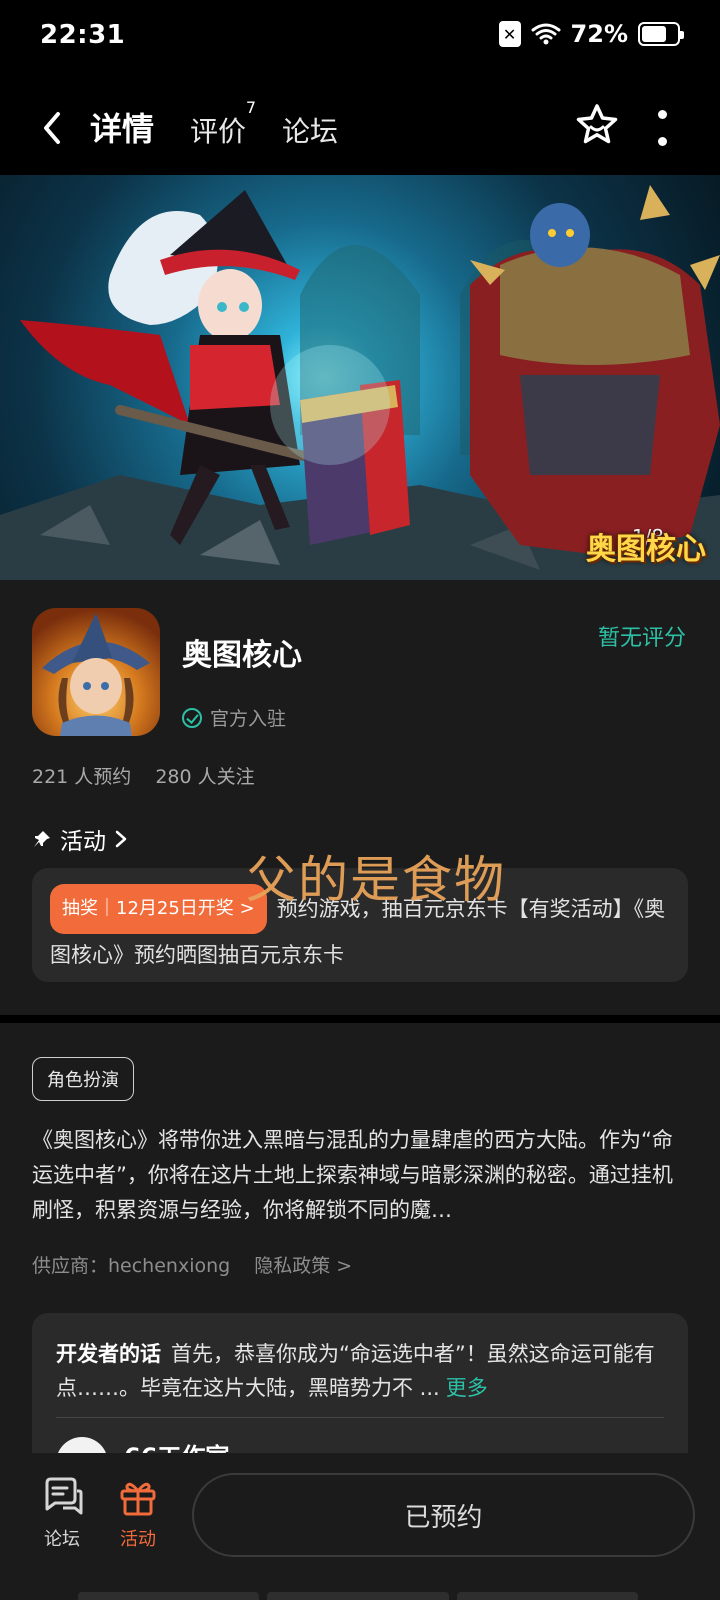  I want to click on game-logo: 奥图核心, so click(646, 549).